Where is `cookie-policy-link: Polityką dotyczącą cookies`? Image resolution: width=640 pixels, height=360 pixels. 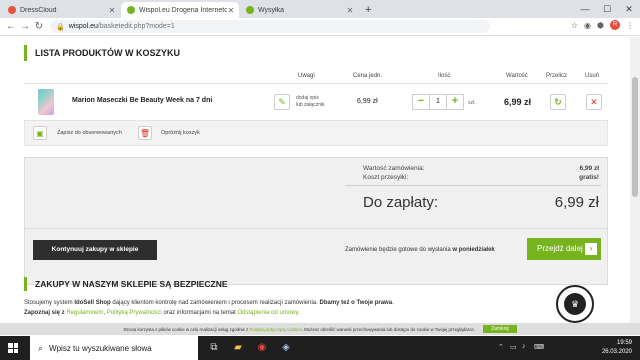 cookie-policy-link: Polityką dotyczącą cookies is located at coordinates (275, 329).